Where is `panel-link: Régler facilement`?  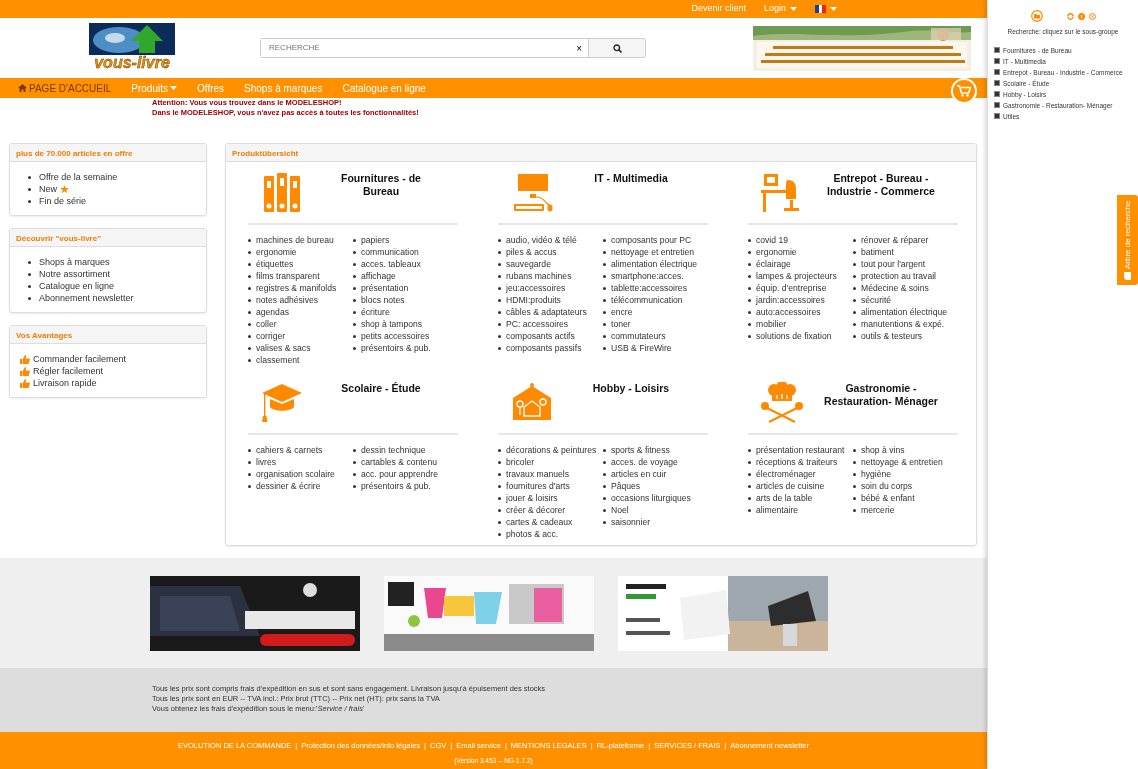 panel-link: Régler facilement is located at coordinates (68, 371).